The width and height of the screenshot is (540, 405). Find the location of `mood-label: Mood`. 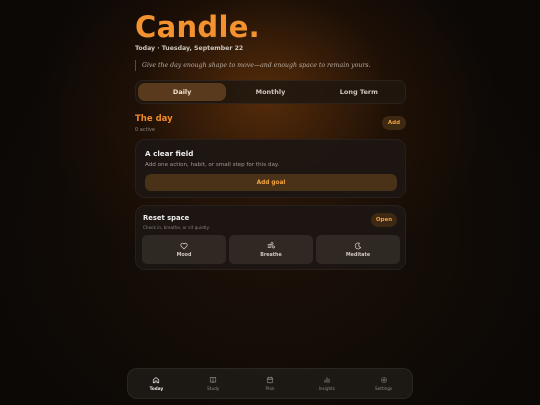

mood-label: Mood is located at coordinates (184, 255).